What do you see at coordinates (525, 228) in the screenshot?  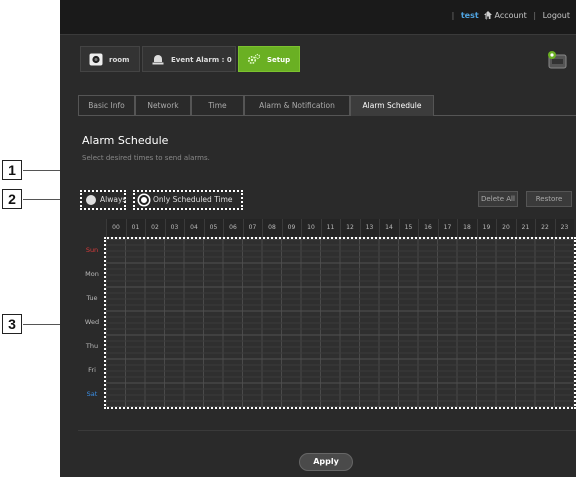 I see `hour-label: 21` at bounding box center [525, 228].